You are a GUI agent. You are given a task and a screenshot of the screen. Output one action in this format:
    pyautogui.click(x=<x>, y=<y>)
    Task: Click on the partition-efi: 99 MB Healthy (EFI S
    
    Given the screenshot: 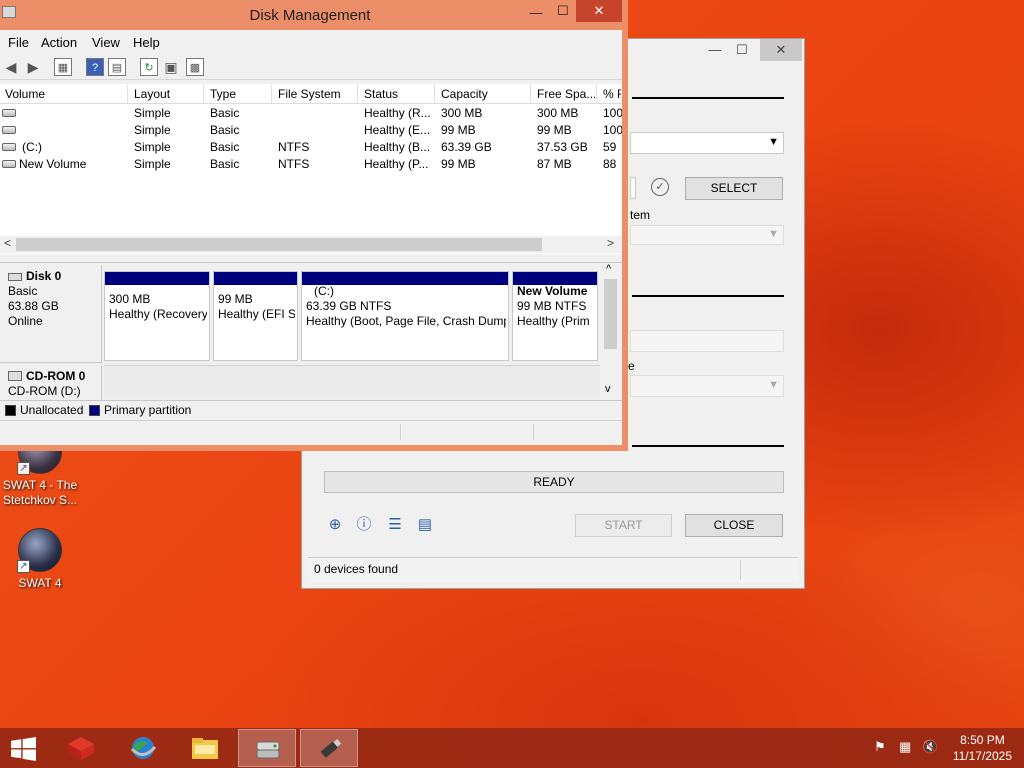 What is the action you would take?
    pyautogui.click(x=255, y=316)
    